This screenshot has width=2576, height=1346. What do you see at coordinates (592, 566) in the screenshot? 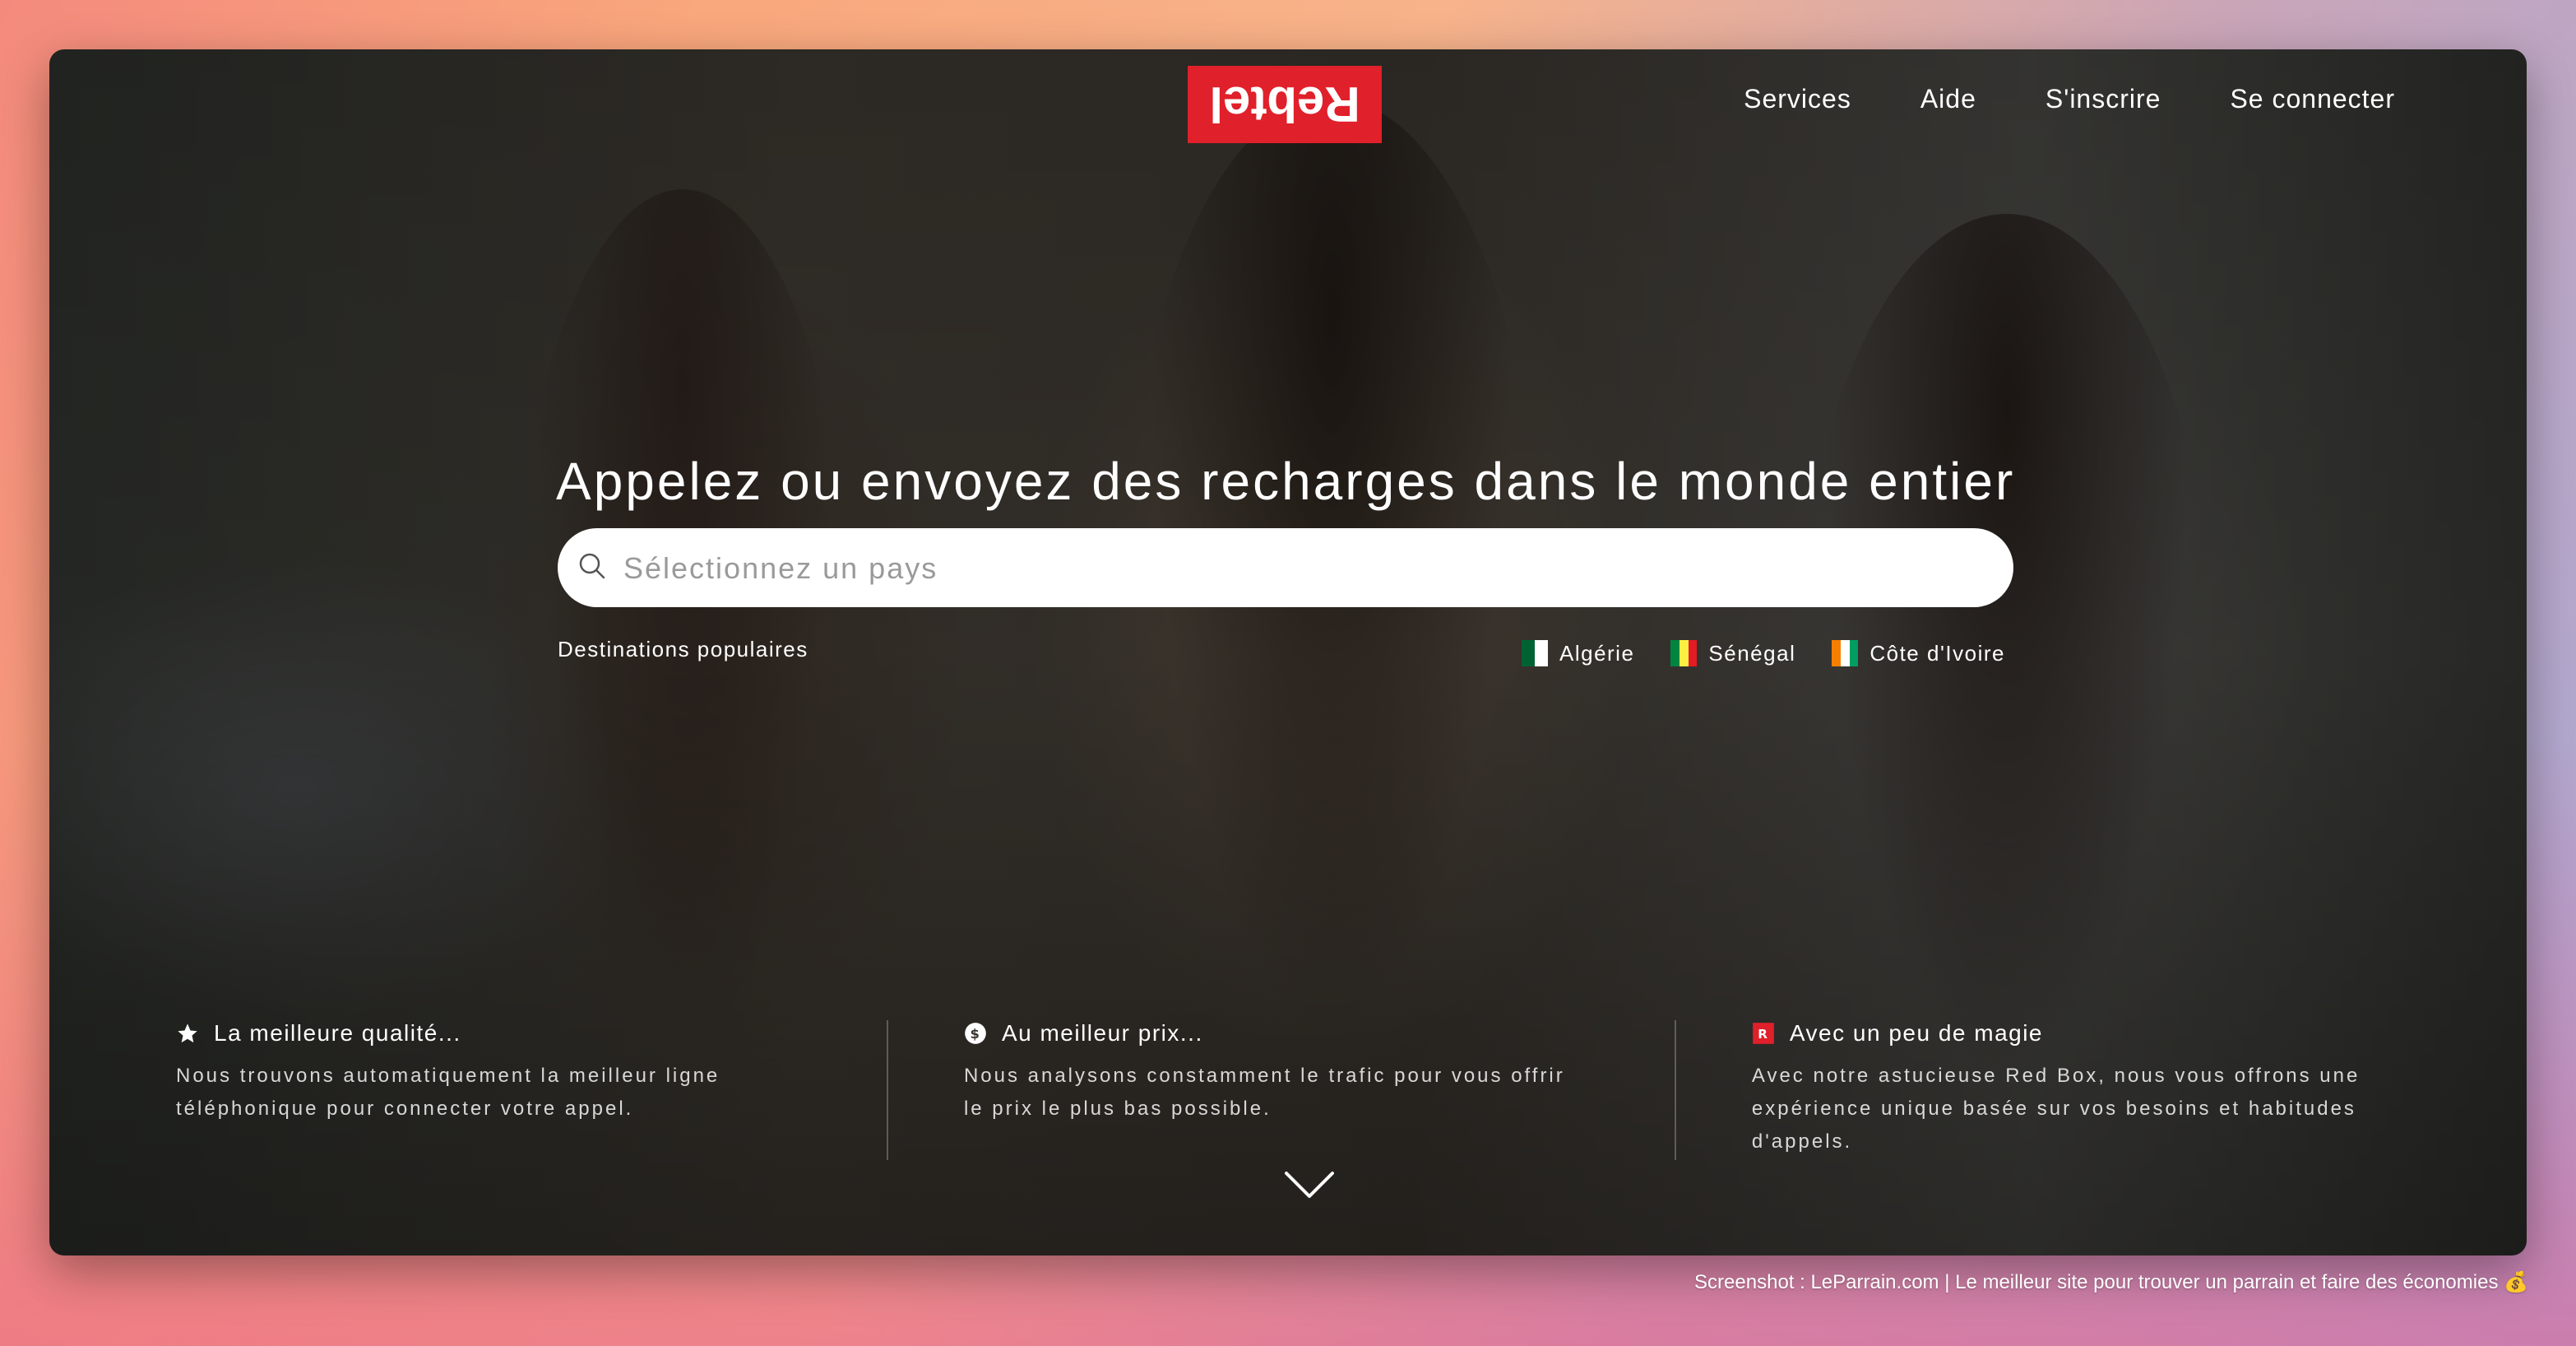
I see `search-icon` at bounding box center [592, 566].